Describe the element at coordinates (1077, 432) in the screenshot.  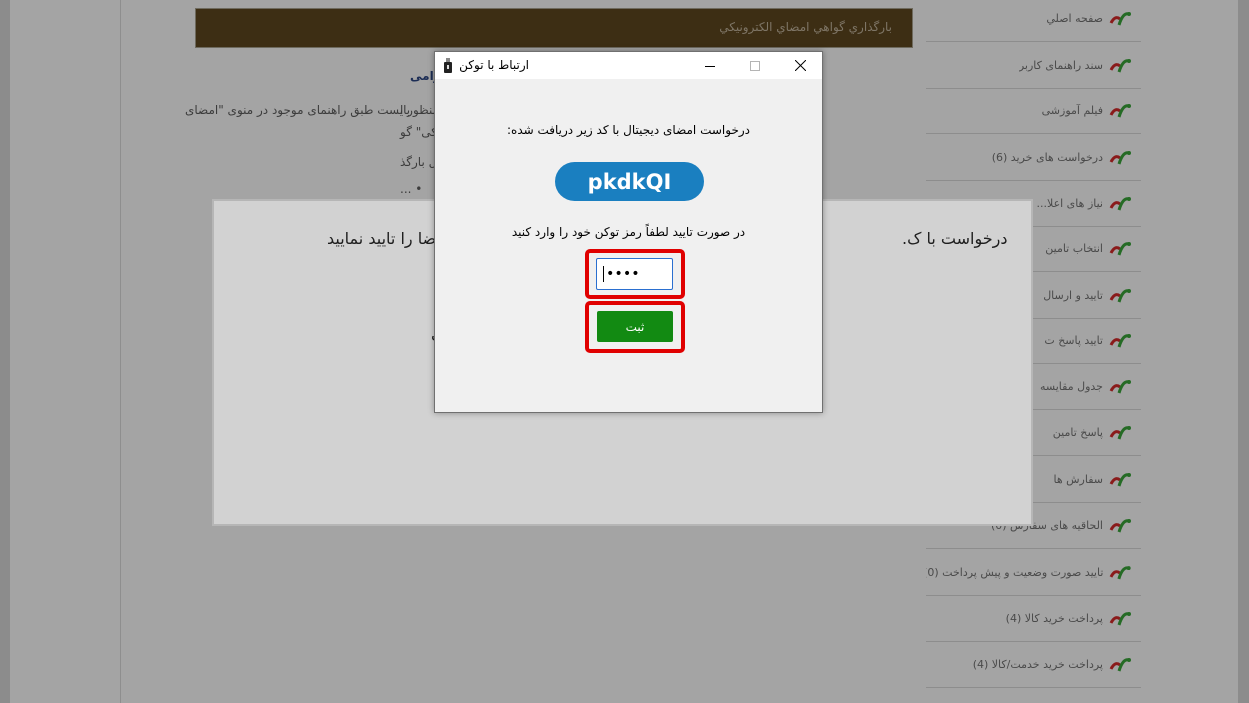
I see `sidebar-item-label: پاسخ تامین` at that location.